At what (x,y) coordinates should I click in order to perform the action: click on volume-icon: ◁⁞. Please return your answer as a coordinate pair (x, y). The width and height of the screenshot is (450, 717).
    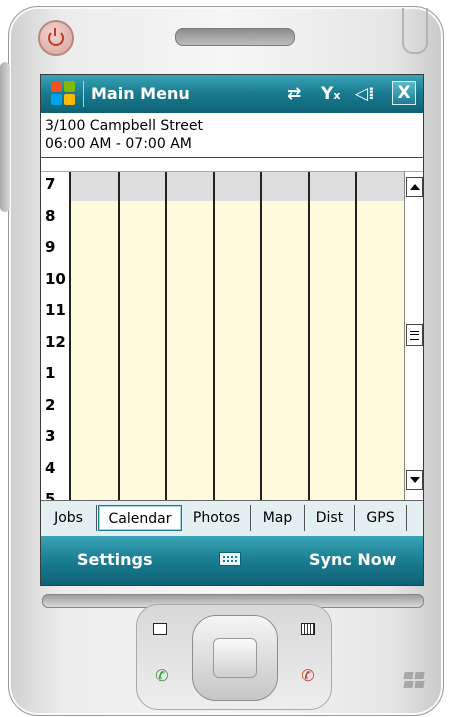
    Looking at the image, I should click on (365, 94).